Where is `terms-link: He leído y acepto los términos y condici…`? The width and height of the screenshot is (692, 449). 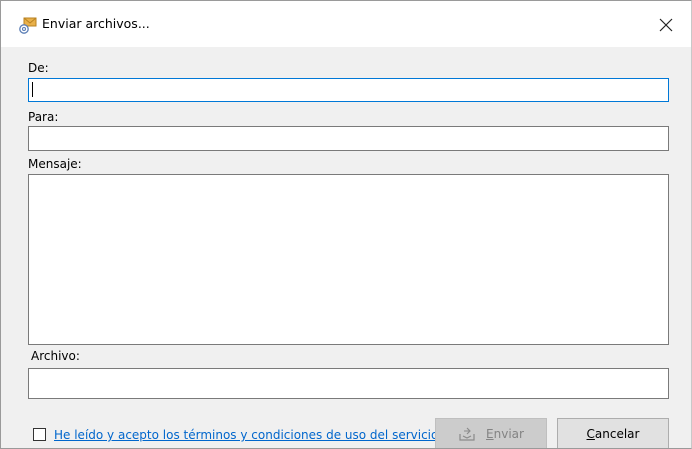 terms-link: He leído y acepto los términos y condici… is located at coordinates (246, 435).